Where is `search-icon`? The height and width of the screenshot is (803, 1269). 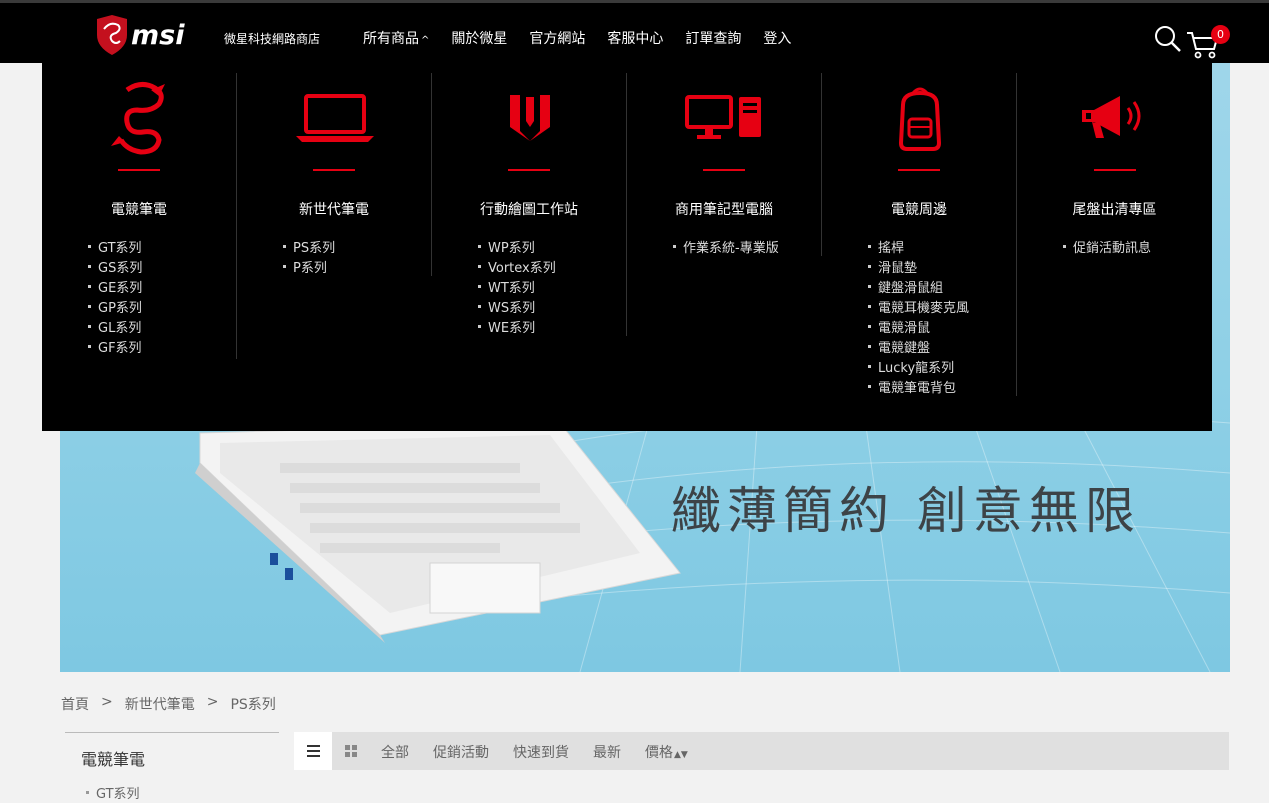
search-icon is located at coordinates (1168, 39).